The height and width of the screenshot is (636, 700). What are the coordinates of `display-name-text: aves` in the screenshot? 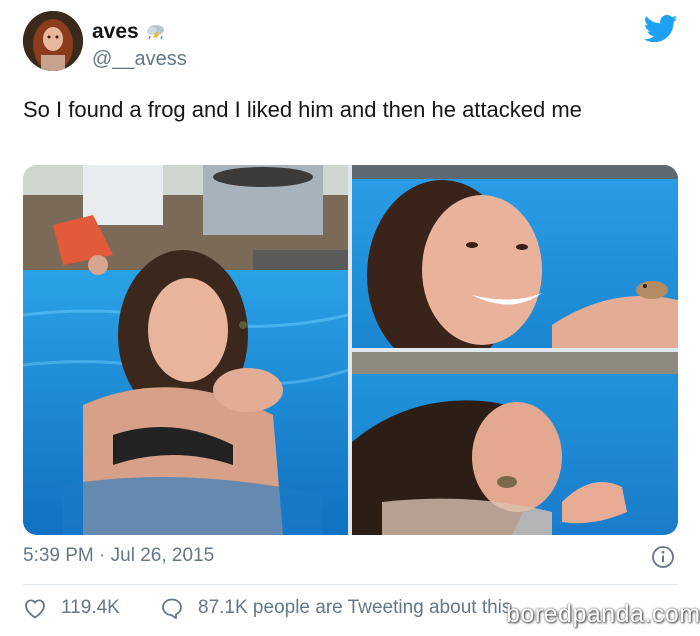 It's located at (115, 31).